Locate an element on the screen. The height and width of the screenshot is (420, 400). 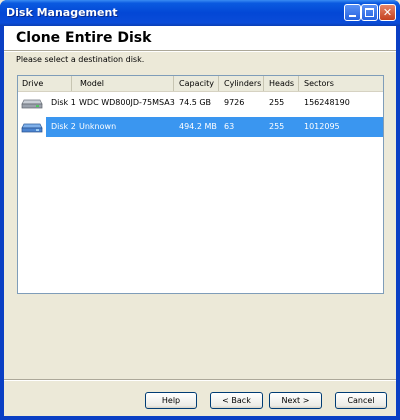
footer-divider is located at coordinates (200, 380).